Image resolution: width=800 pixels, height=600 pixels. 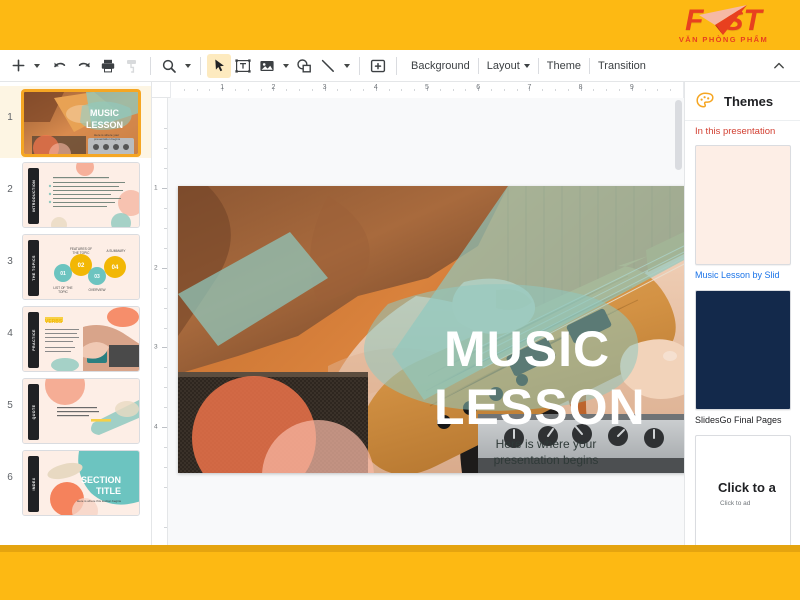 What do you see at coordinates (97, 277) in the screenshot?
I see `svg-text: 03` at bounding box center [97, 277].